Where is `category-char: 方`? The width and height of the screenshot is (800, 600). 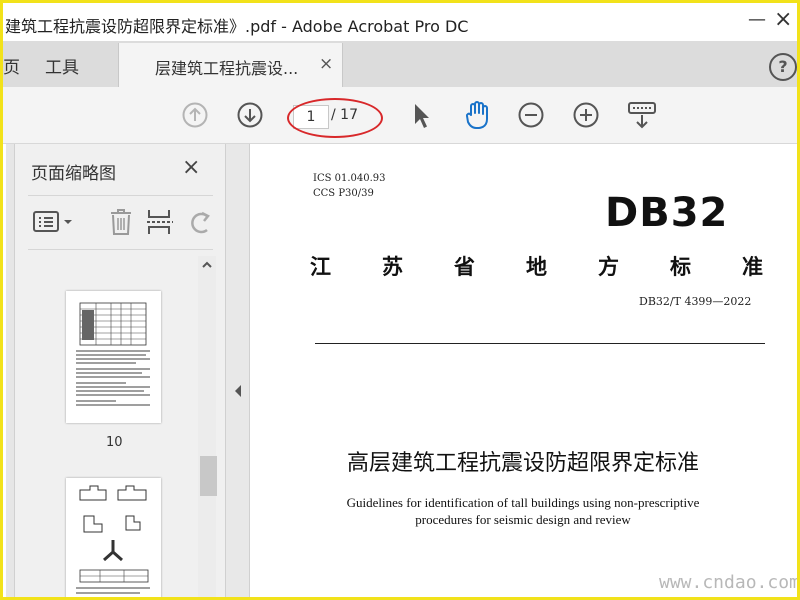
category-char: 方 is located at coordinates (608, 266).